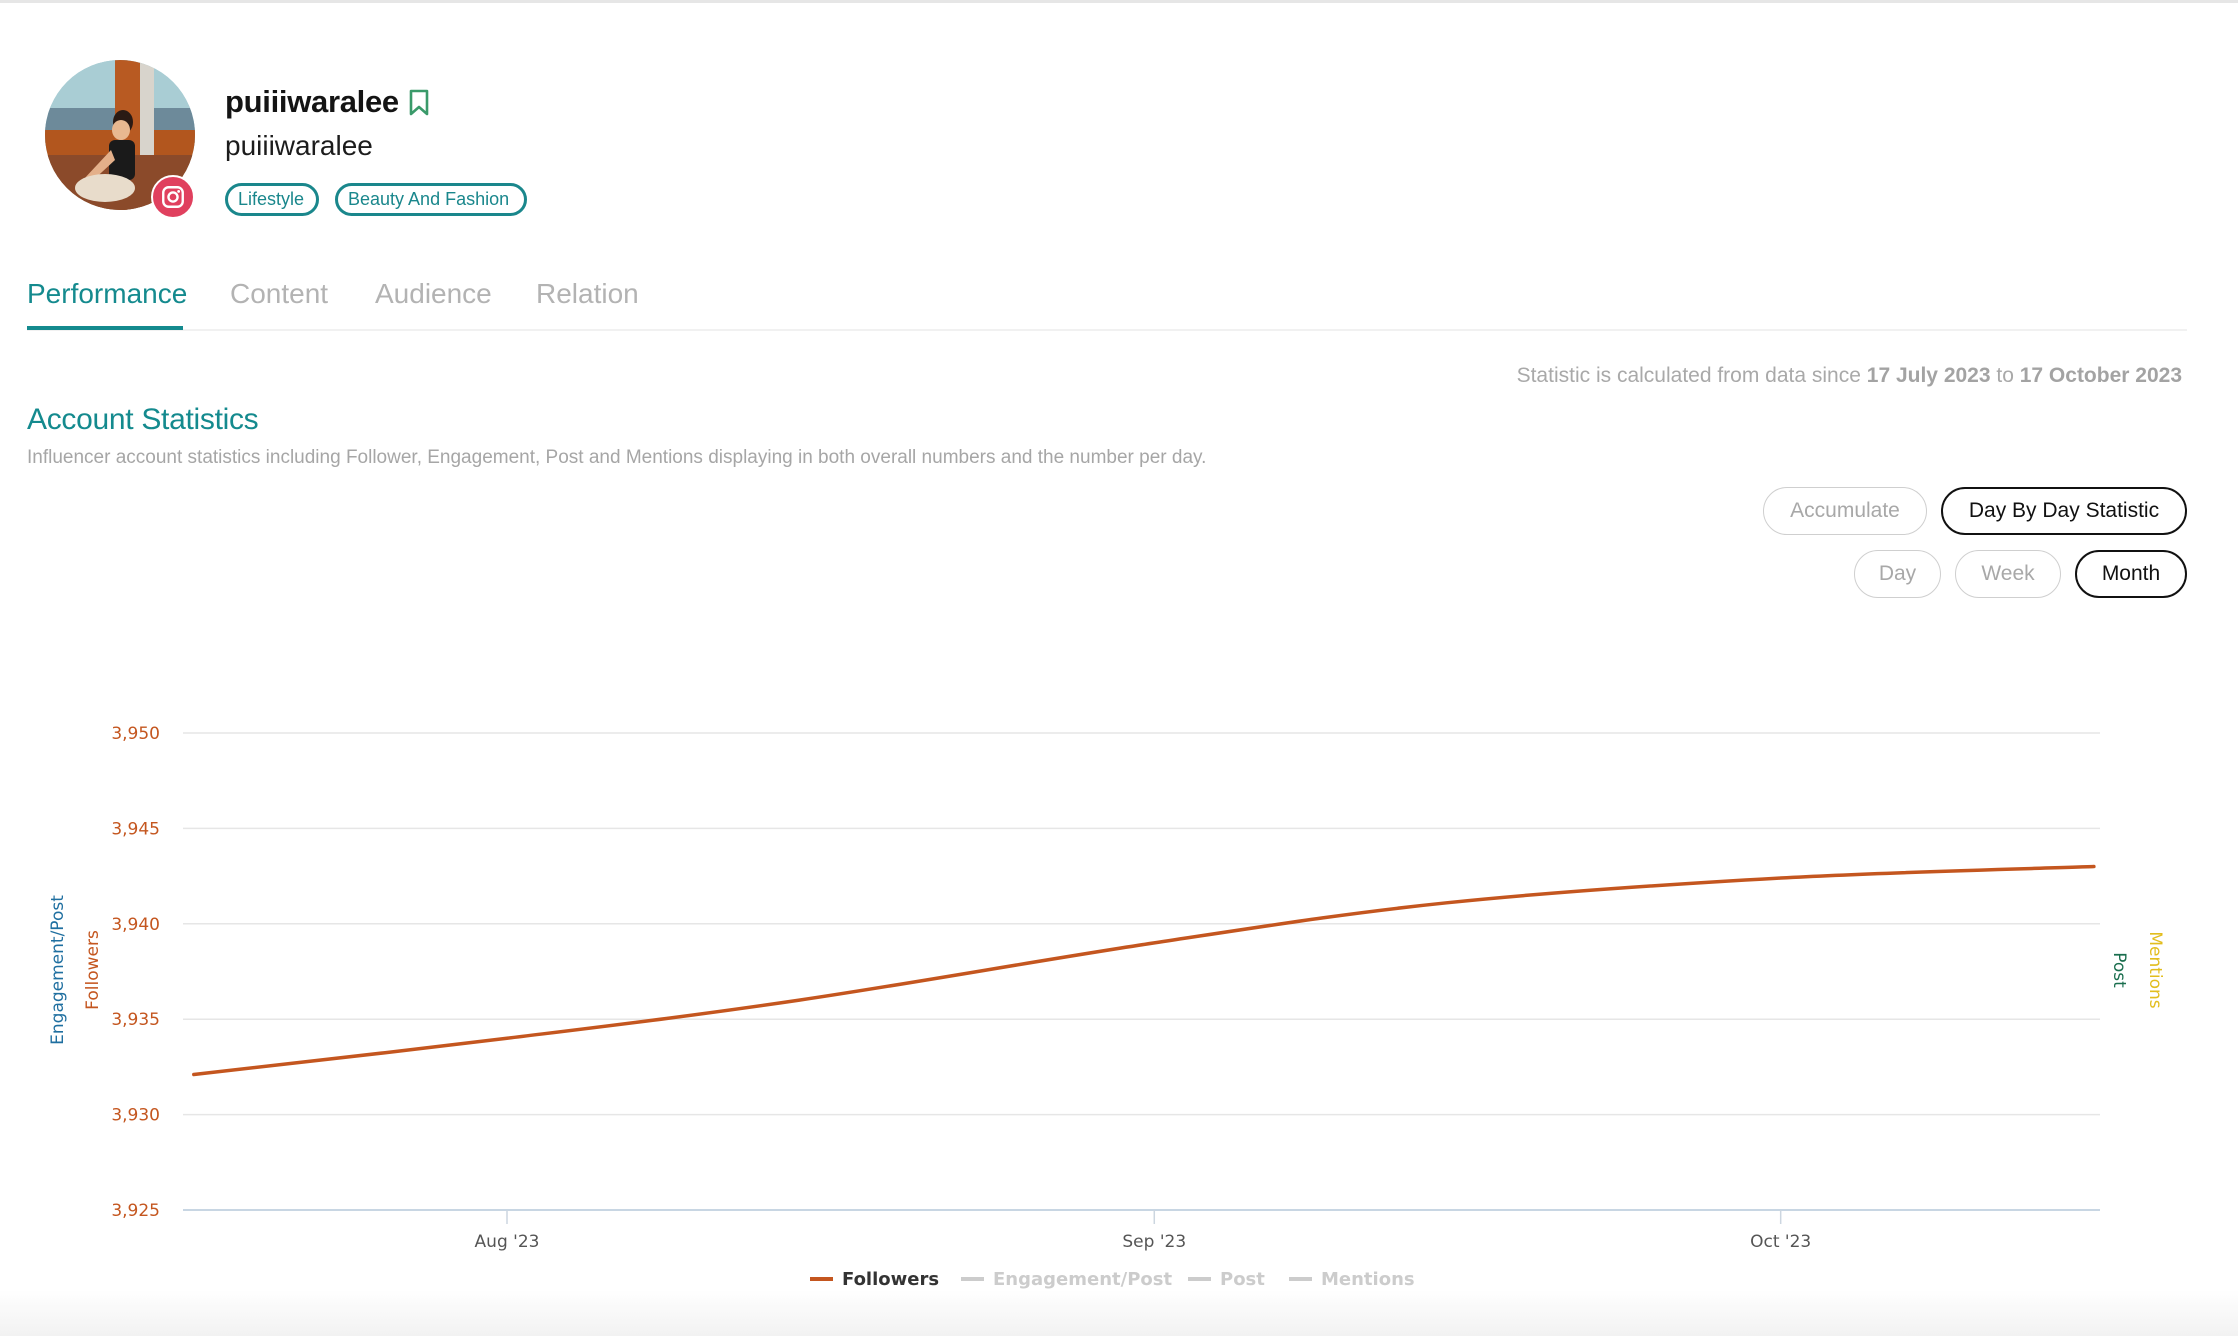 The height and width of the screenshot is (1336, 2238). I want to click on active-tab-indicator, so click(105, 328).